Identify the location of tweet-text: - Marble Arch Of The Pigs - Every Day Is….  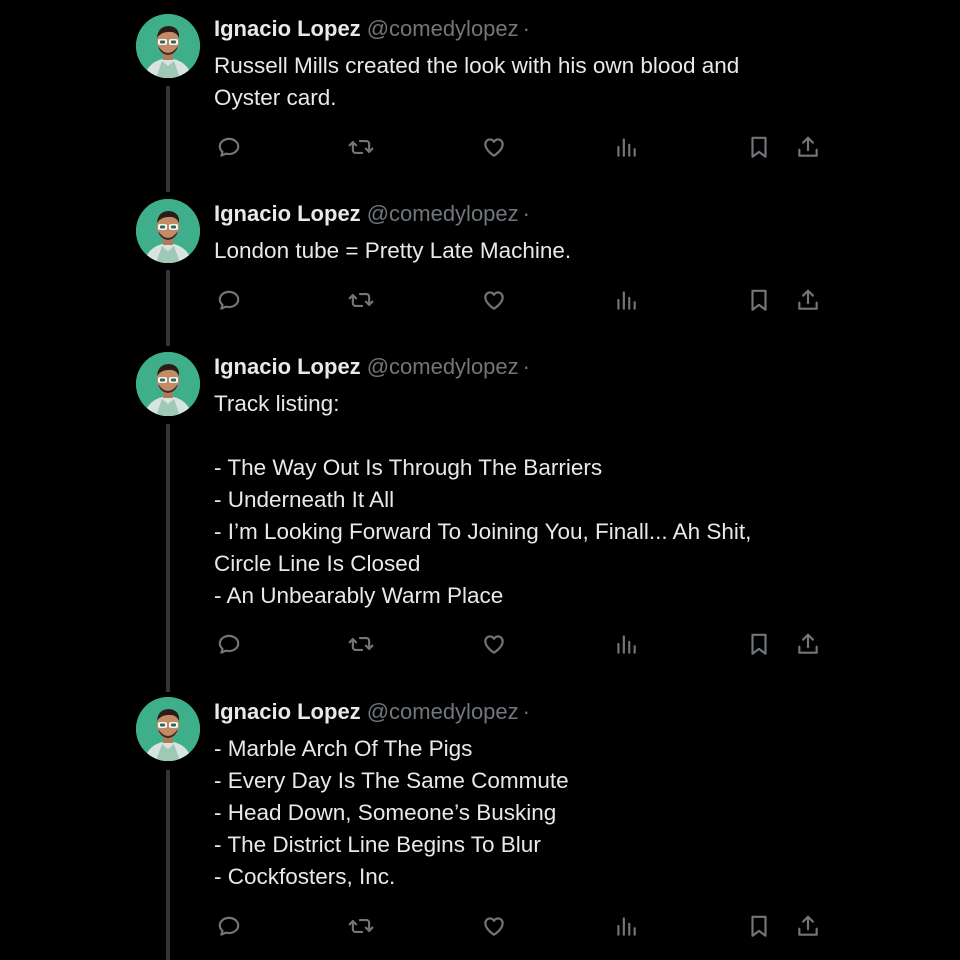
(514, 813).